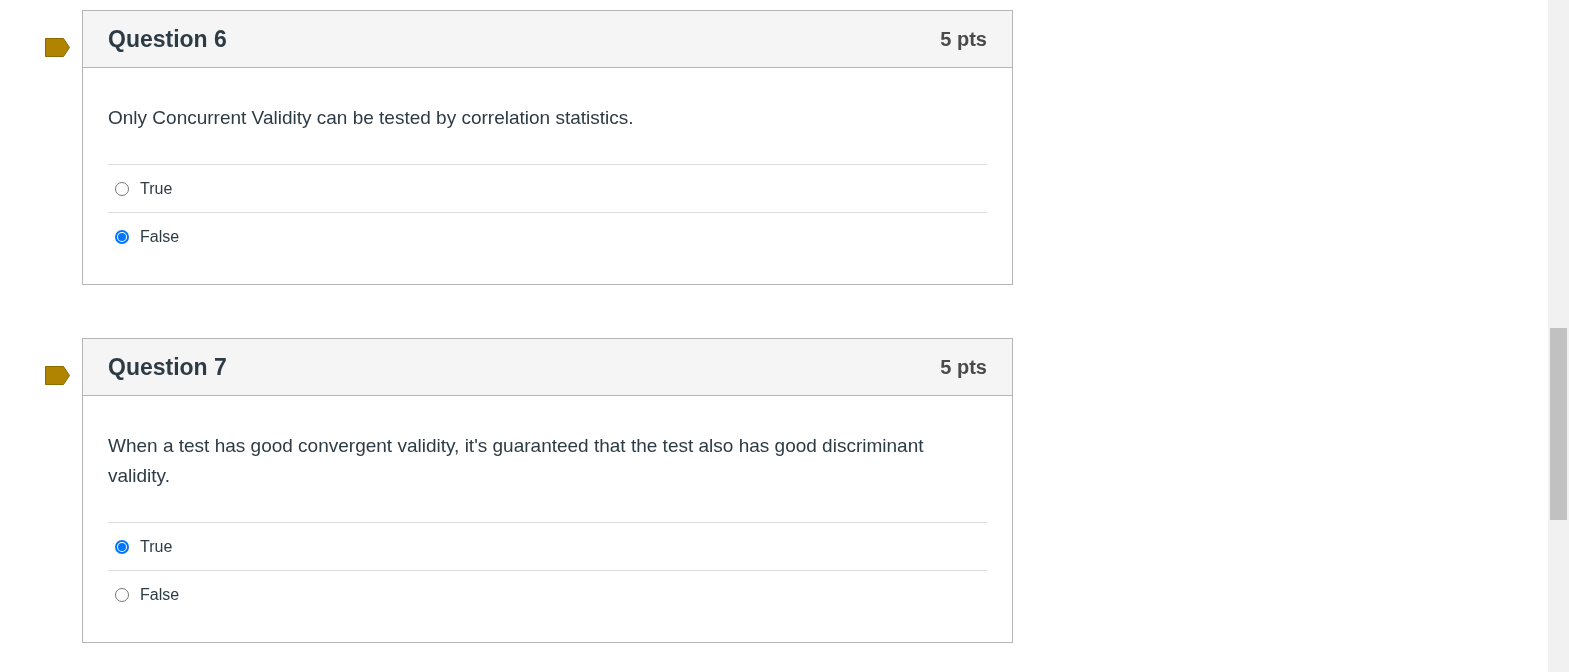 The image size is (1569, 672). What do you see at coordinates (1558, 424) in the screenshot?
I see `scrollbar-thumb` at bounding box center [1558, 424].